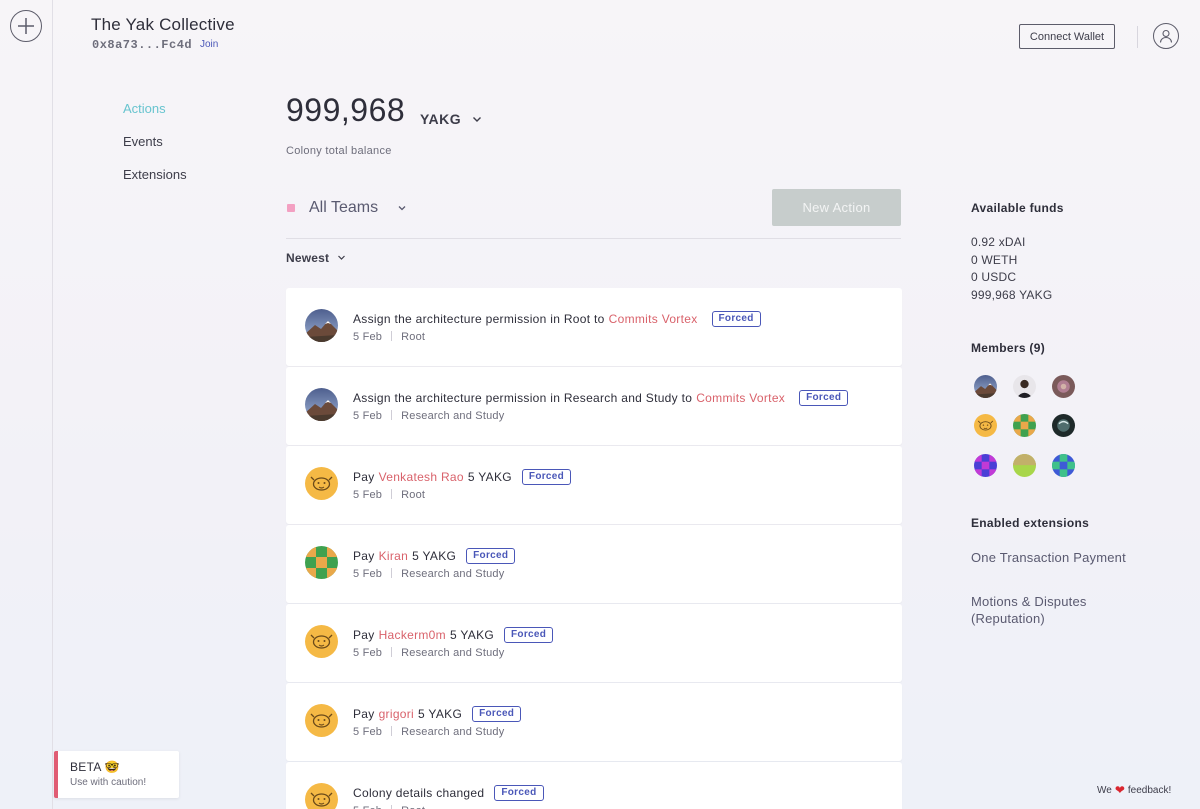 The height and width of the screenshot is (809, 1200). Describe the element at coordinates (155, 174) in the screenshot. I see `nav-extensions: Extensions` at that location.